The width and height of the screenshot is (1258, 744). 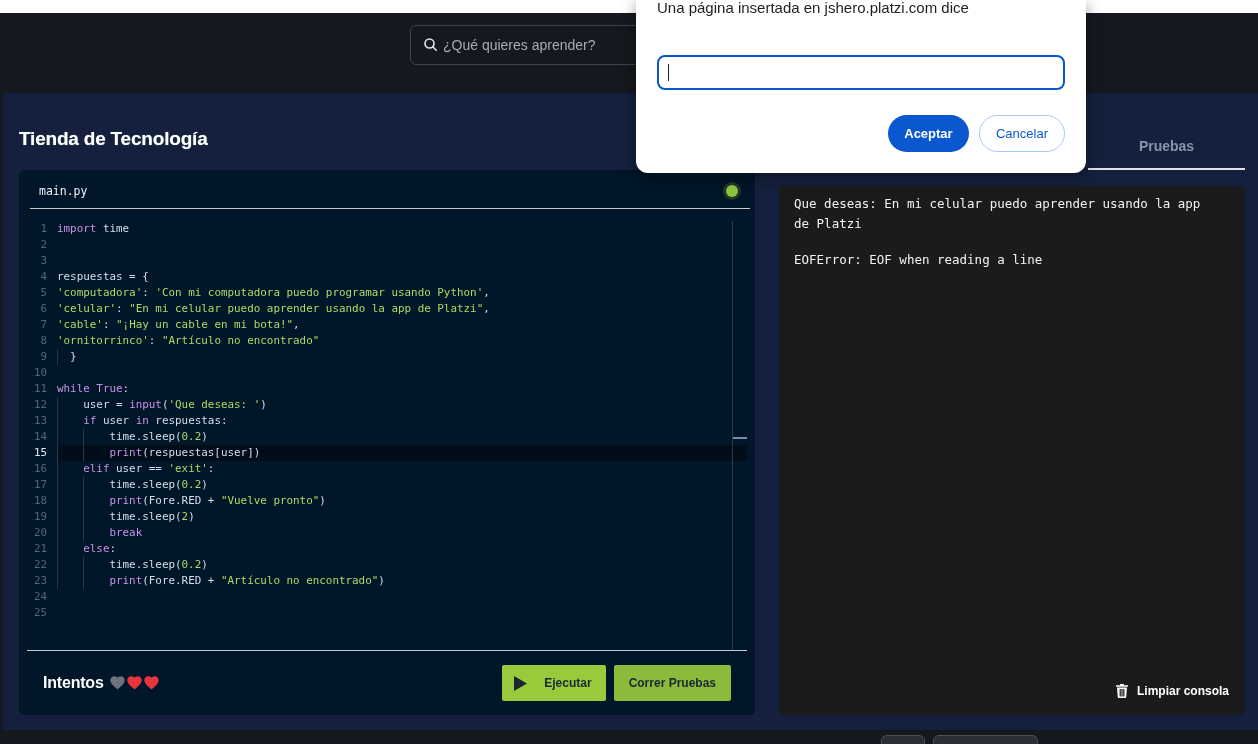 I want to click on status-dot-icon, so click(x=732, y=191).